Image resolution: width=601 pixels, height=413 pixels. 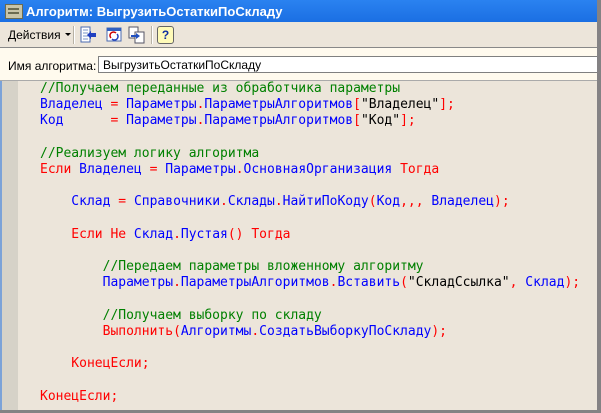 What do you see at coordinates (251, 202) in the screenshot?
I see `code-token: Склады` at bounding box center [251, 202].